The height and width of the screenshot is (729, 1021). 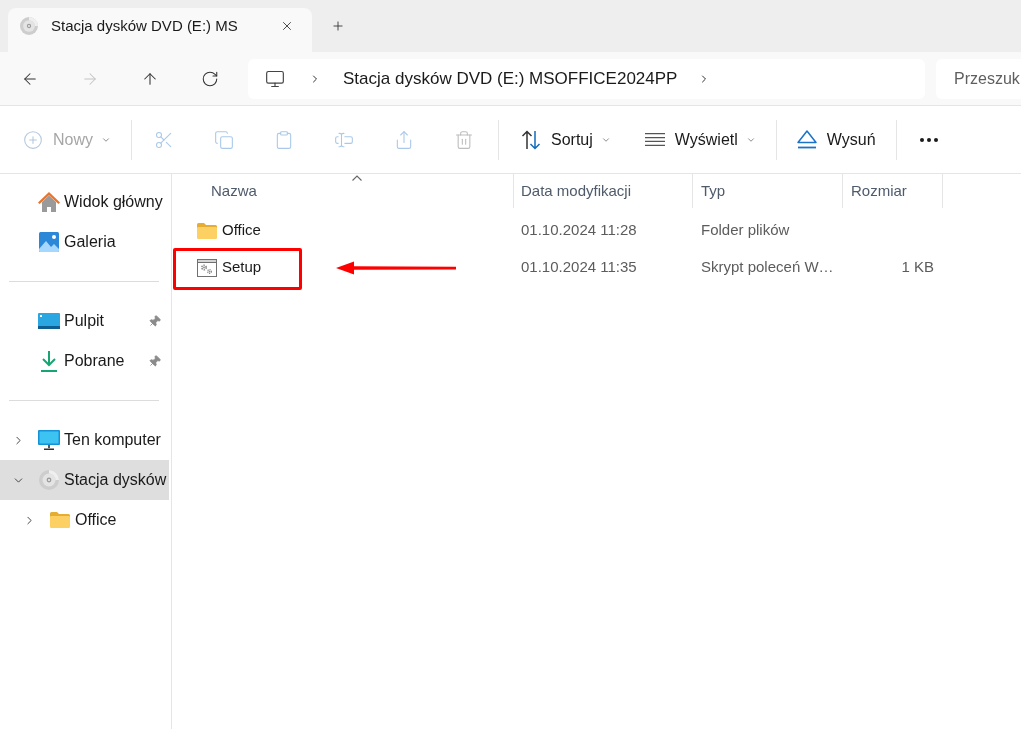 What do you see at coordinates (338, 26) in the screenshot?
I see `plus-icon` at bounding box center [338, 26].